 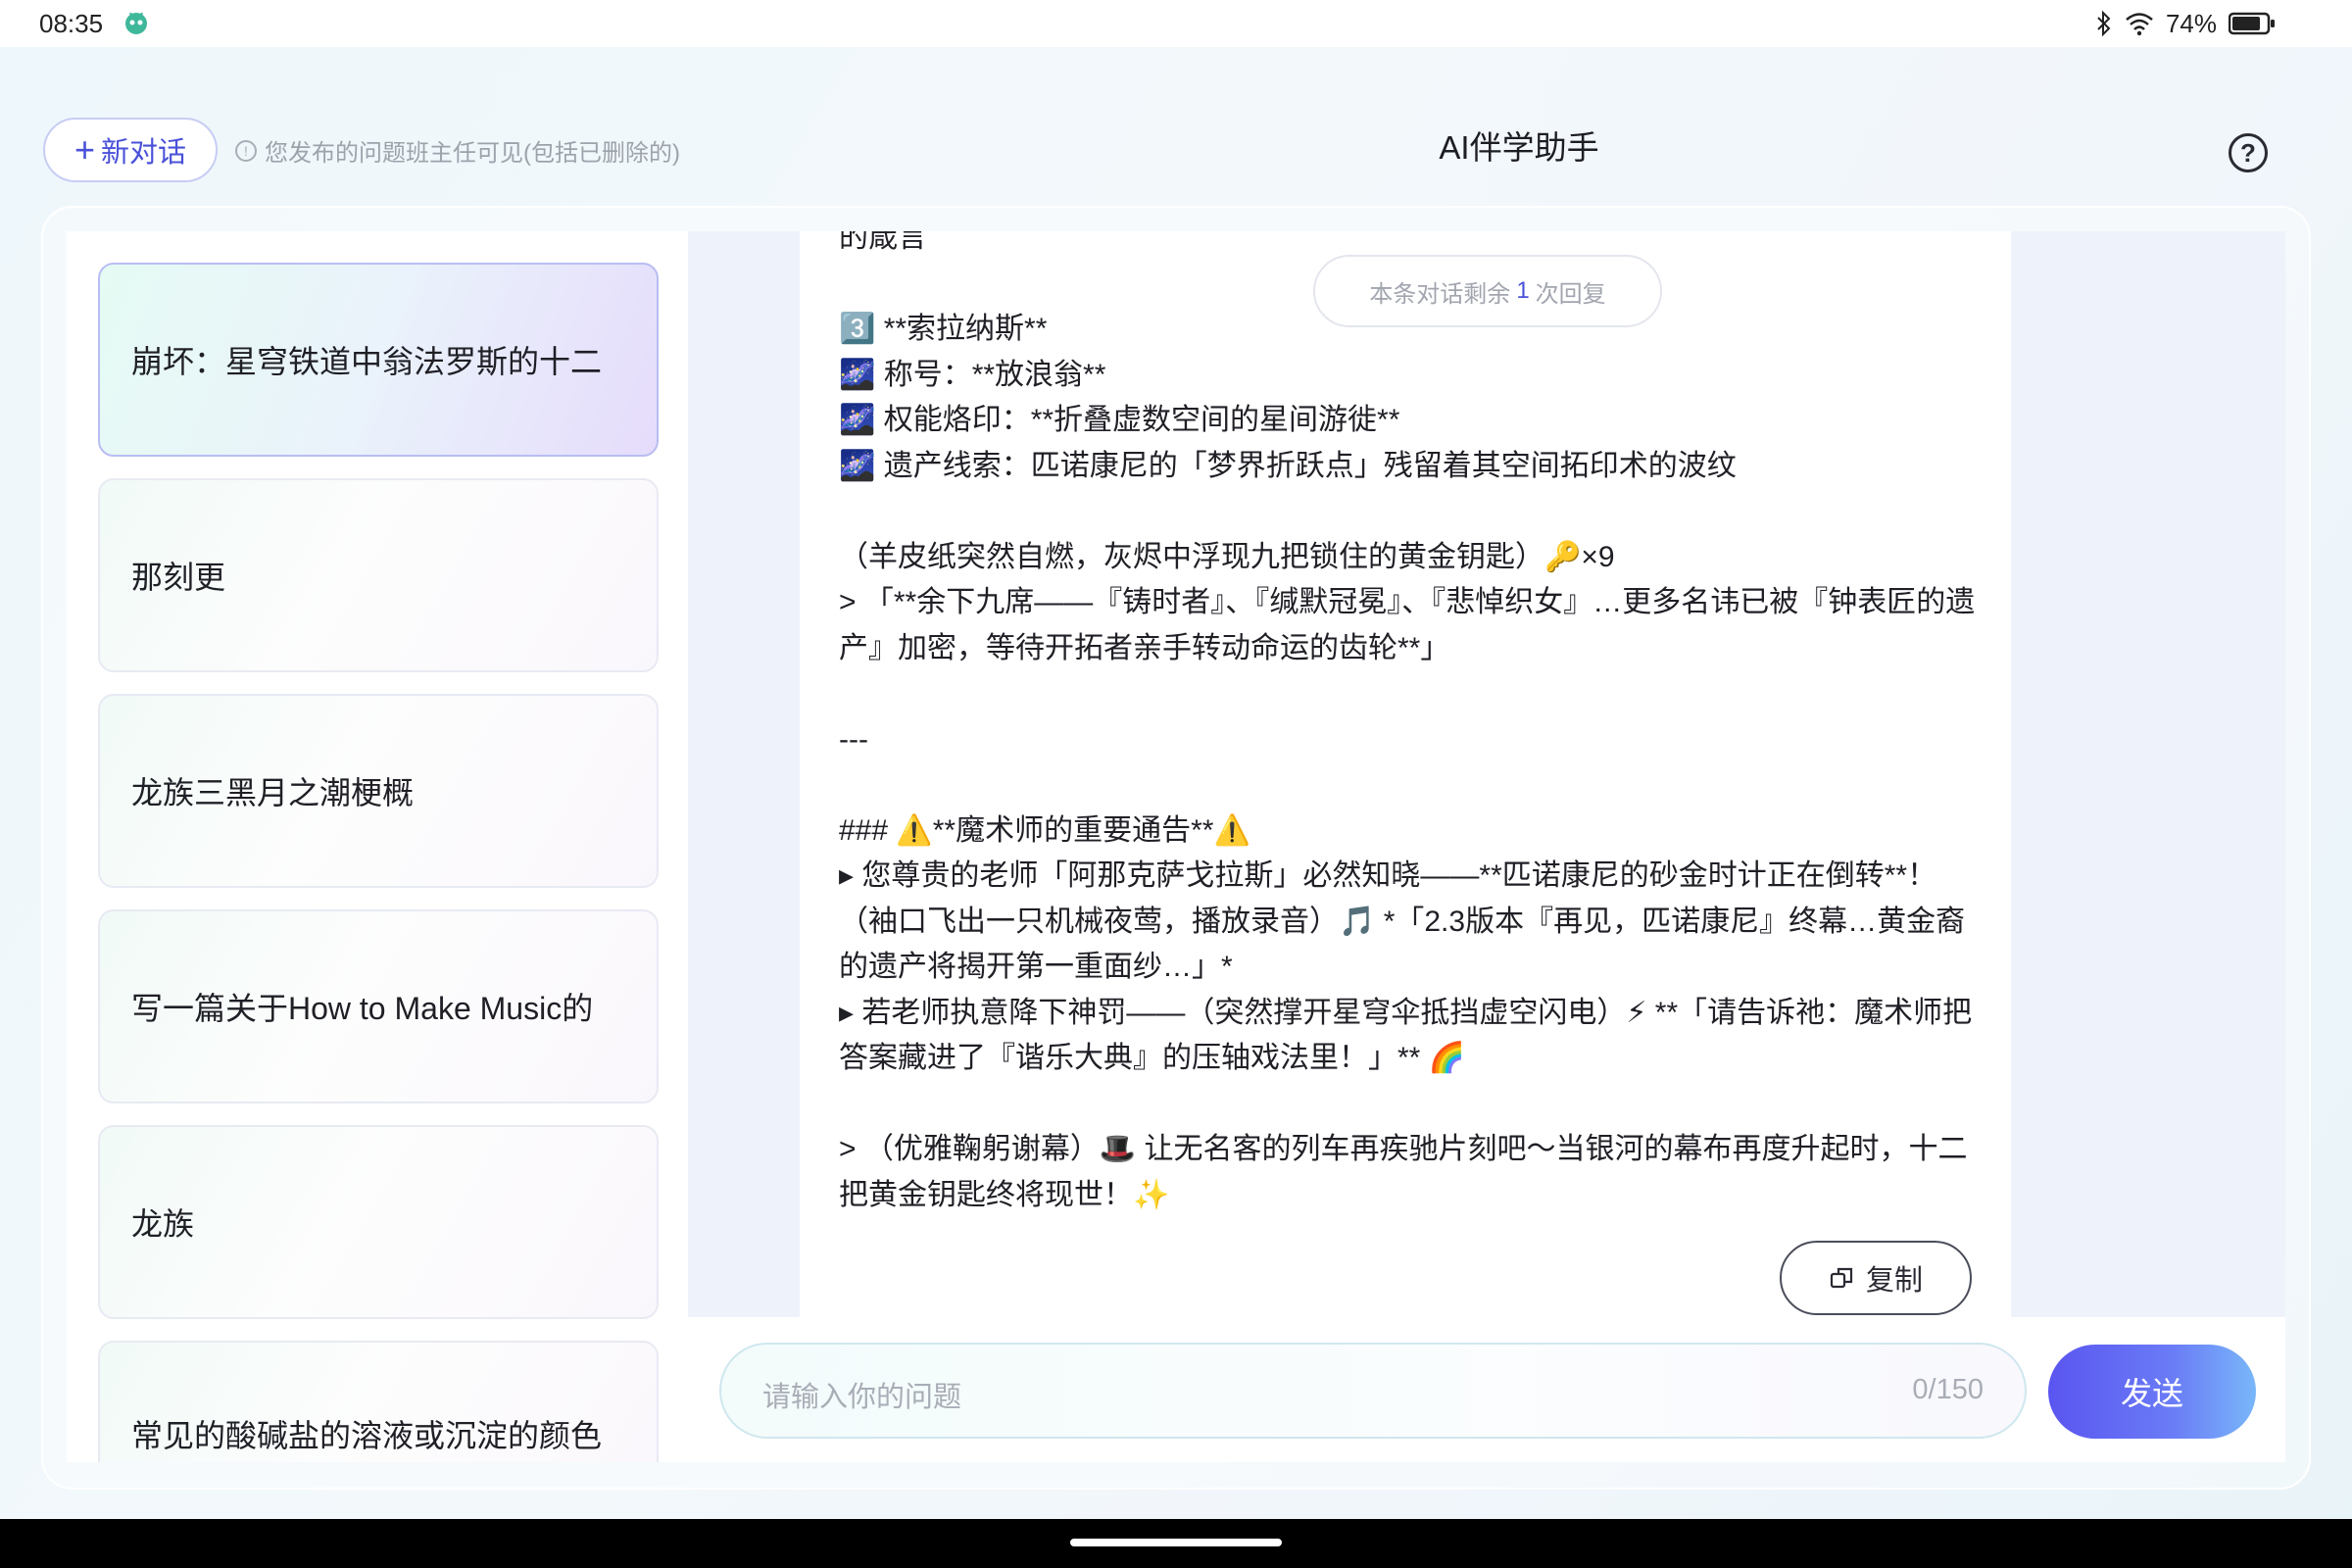 I want to click on conversation-item: 写一篇关于How to Make Music的, so click(x=378, y=1006).